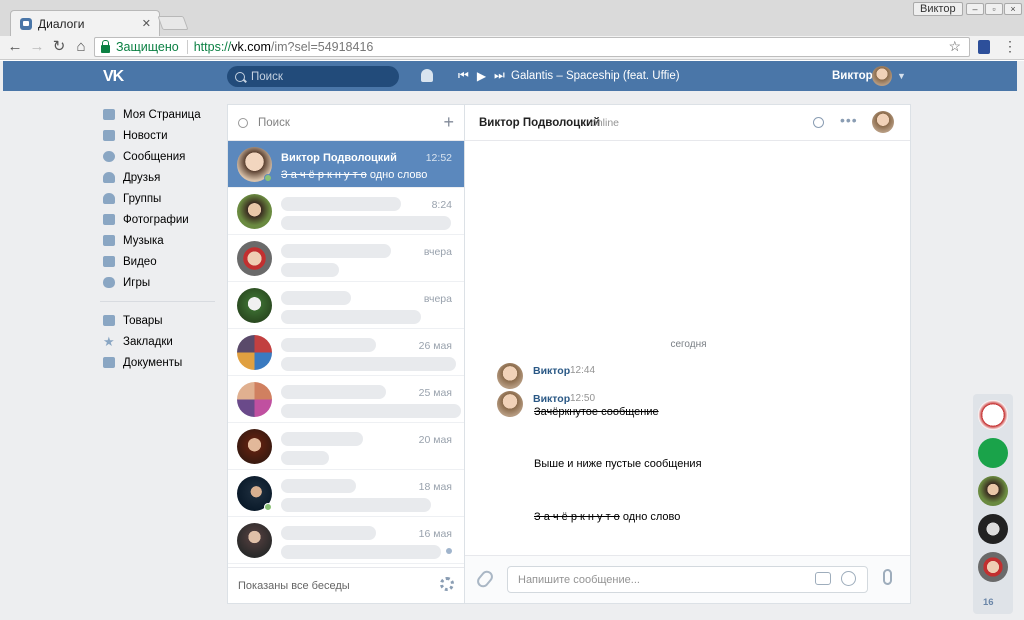 The image size is (1024, 620). What do you see at coordinates (157, 198) in the screenshot?
I see `menu-item-groups: Группы` at bounding box center [157, 198].